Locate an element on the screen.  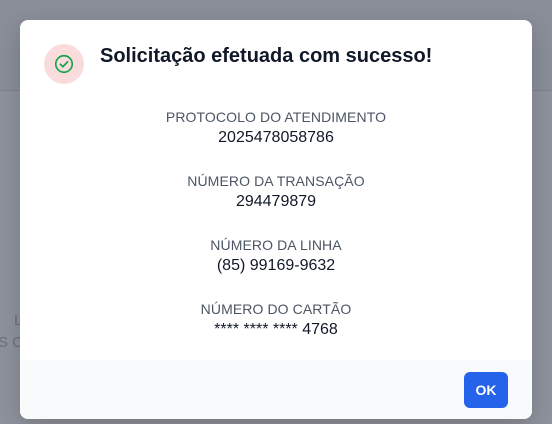
ok-button: OK is located at coordinates (486, 390).